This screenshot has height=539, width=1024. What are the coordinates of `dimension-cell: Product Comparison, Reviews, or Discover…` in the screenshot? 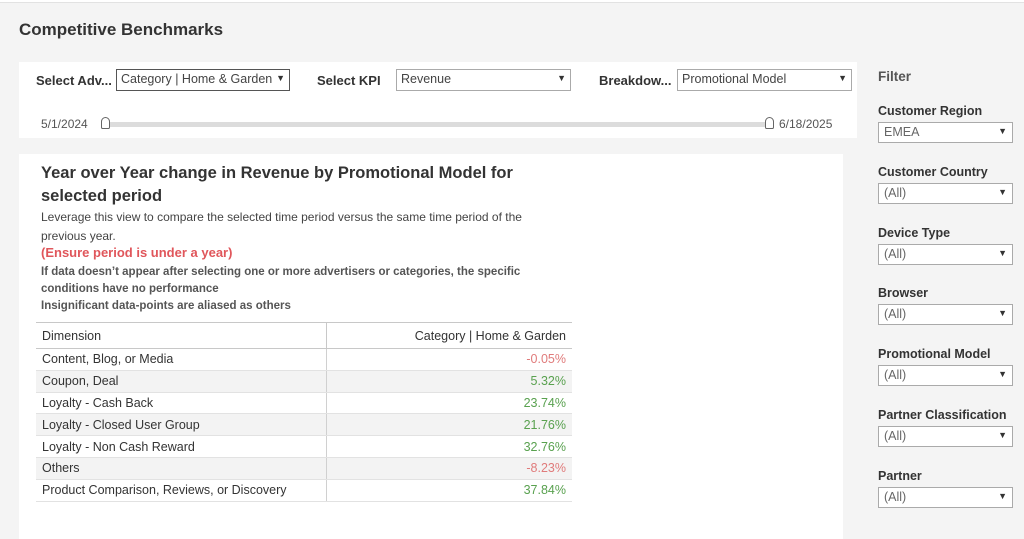 It's located at (181, 490).